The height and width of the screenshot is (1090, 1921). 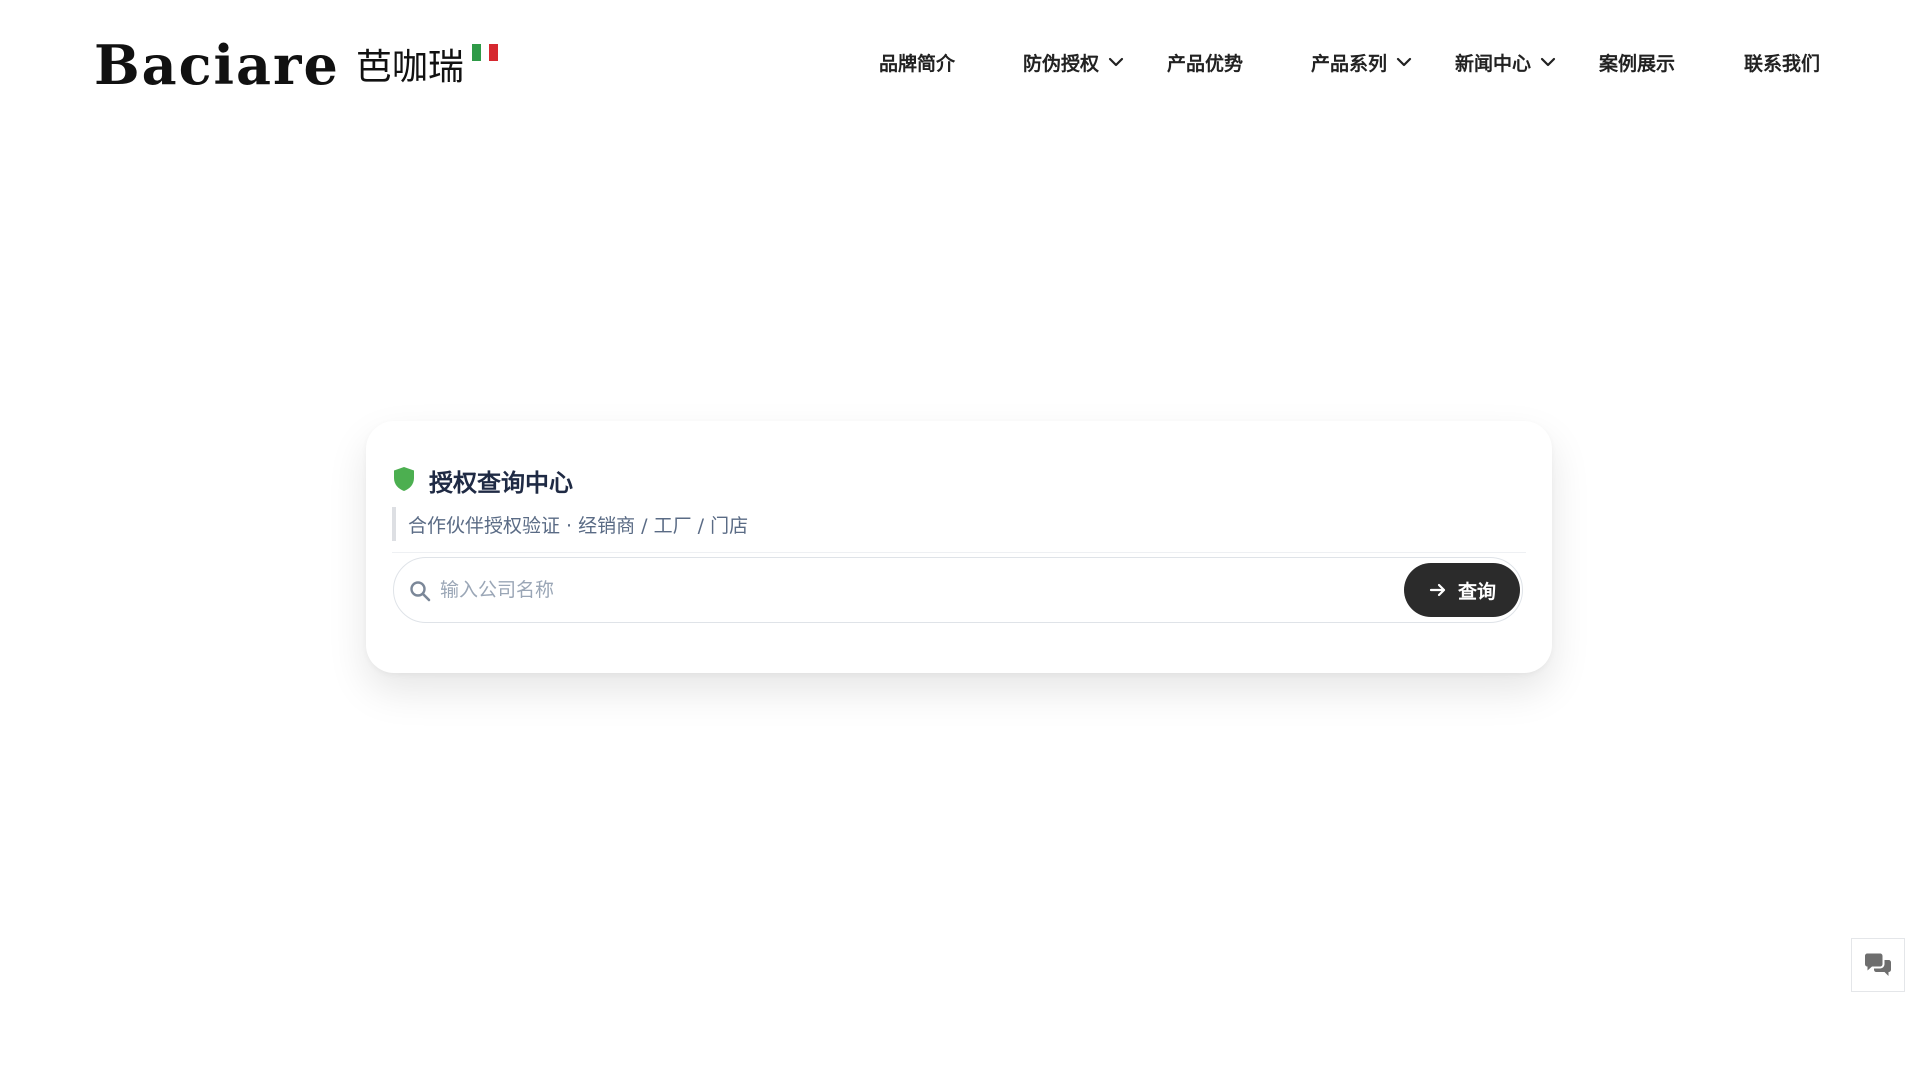 I want to click on nav-item-news-center: 新闻中心, so click(x=1506, y=62).